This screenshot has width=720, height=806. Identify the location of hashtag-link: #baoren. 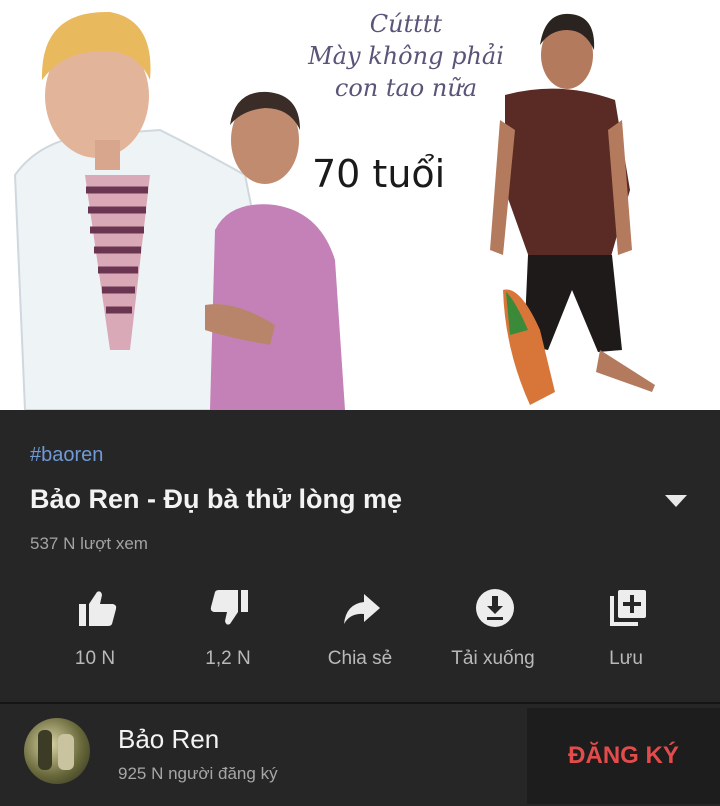
(66, 455).